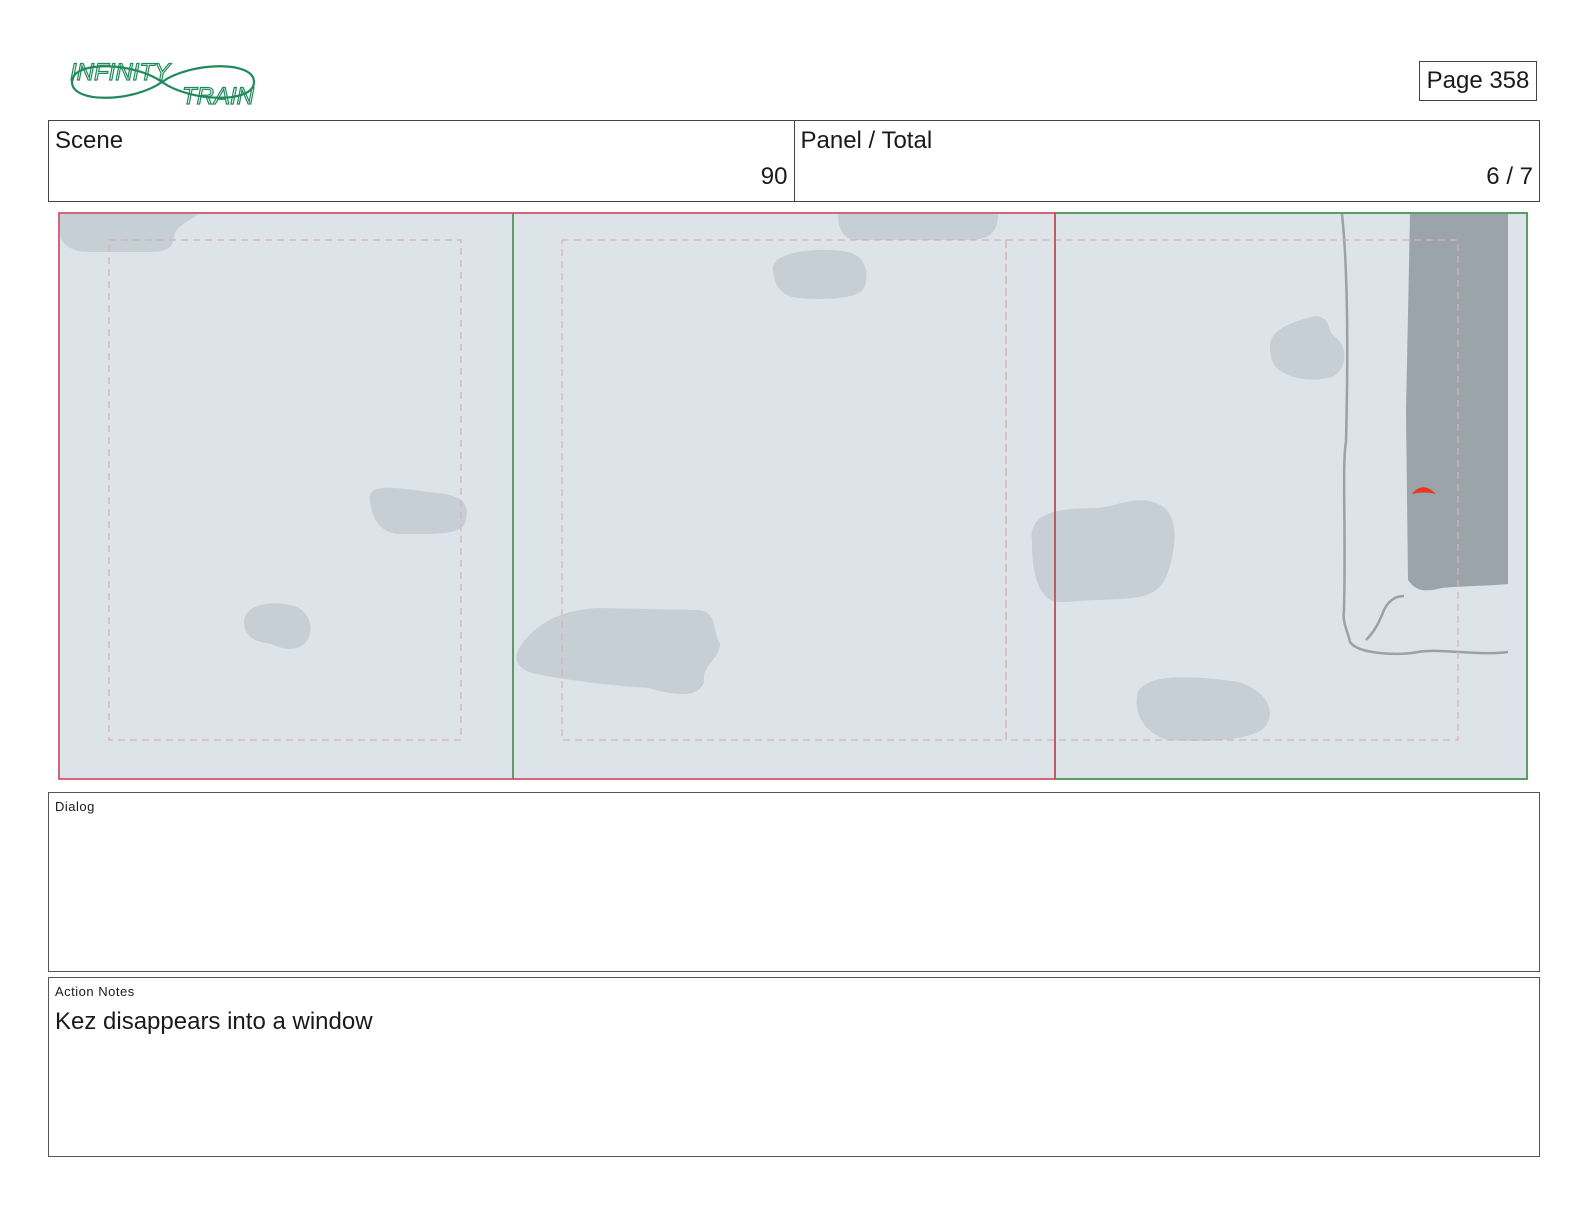  Describe the element at coordinates (421, 161) in the screenshot. I see `scene-cell: Scene 90` at that location.